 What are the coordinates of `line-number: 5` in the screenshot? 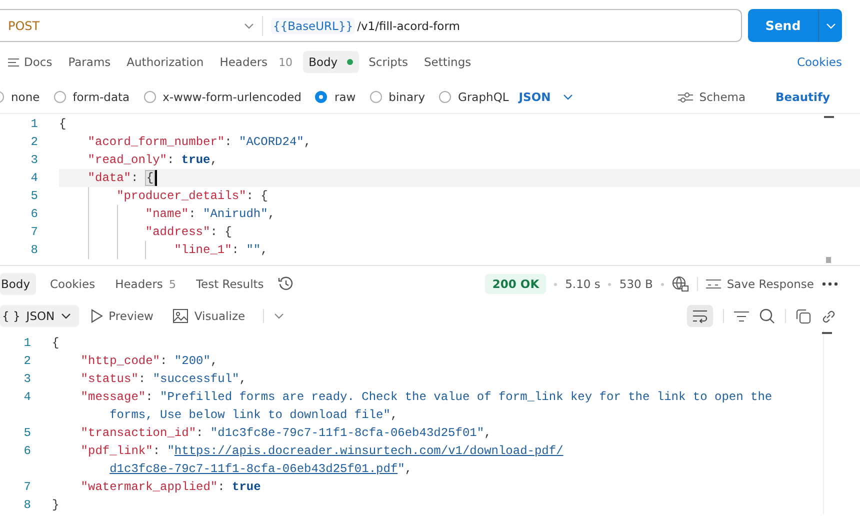 It's located at (27, 433).